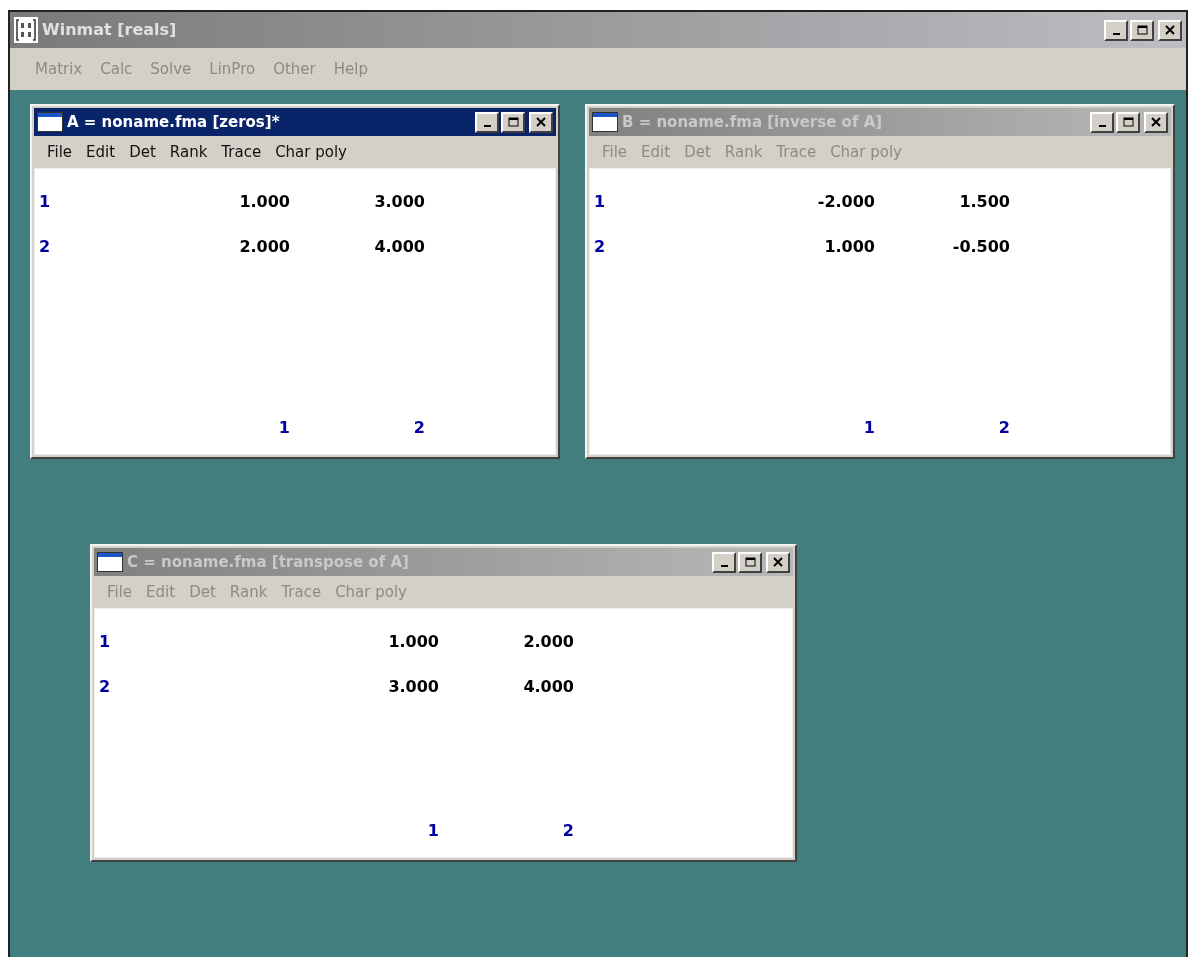 Image resolution: width=1191 pixels, height=957 pixels. What do you see at coordinates (980, 247) in the screenshot?
I see `matrix-cell-text: -0.500` at bounding box center [980, 247].